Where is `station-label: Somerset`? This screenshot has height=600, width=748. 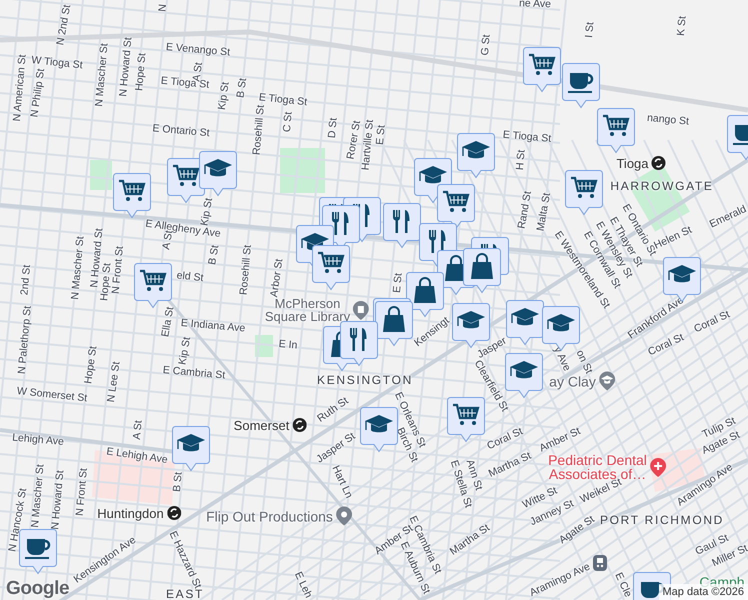 station-label: Somerset is located at coordinates (262, 425).